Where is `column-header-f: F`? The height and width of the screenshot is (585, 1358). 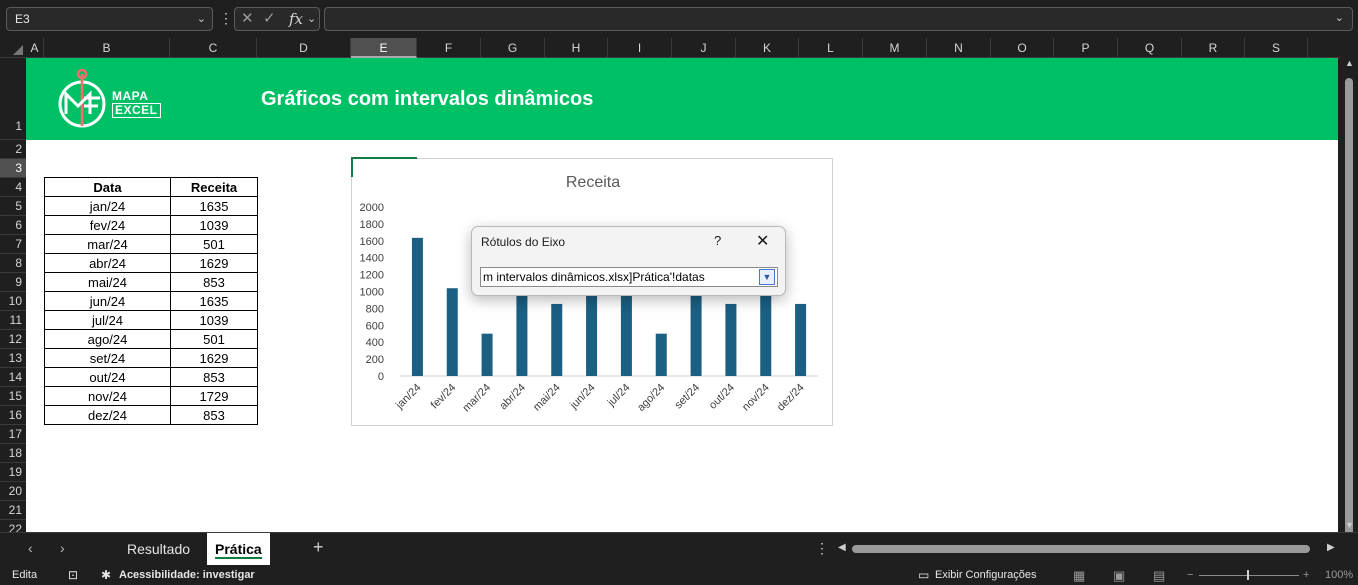 column-header-f: F is located at coordinates (449, 48).